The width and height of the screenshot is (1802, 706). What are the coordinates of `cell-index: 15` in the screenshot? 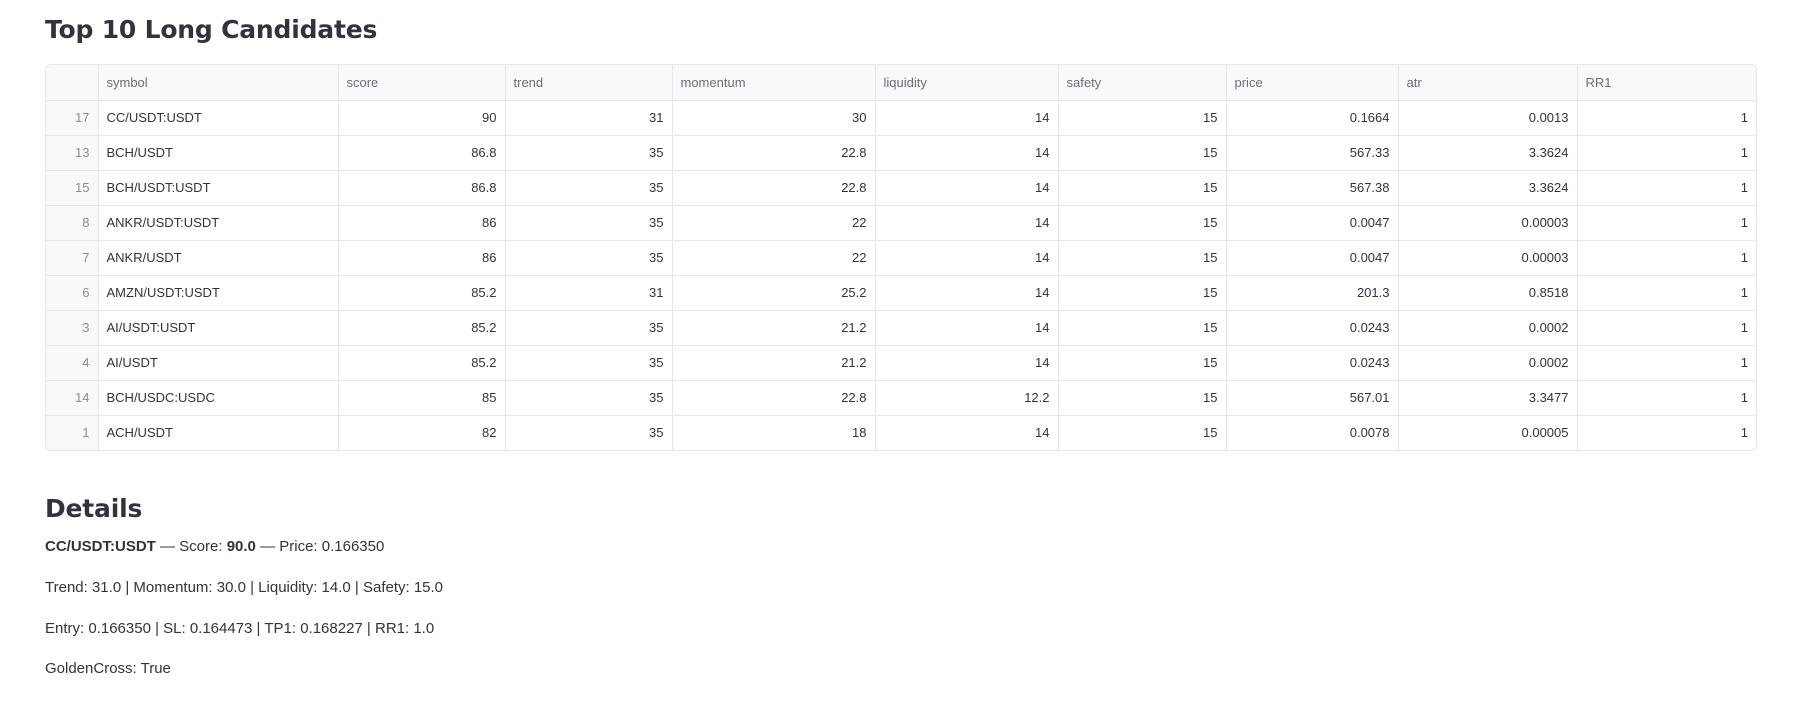 It's located at (72, 188).